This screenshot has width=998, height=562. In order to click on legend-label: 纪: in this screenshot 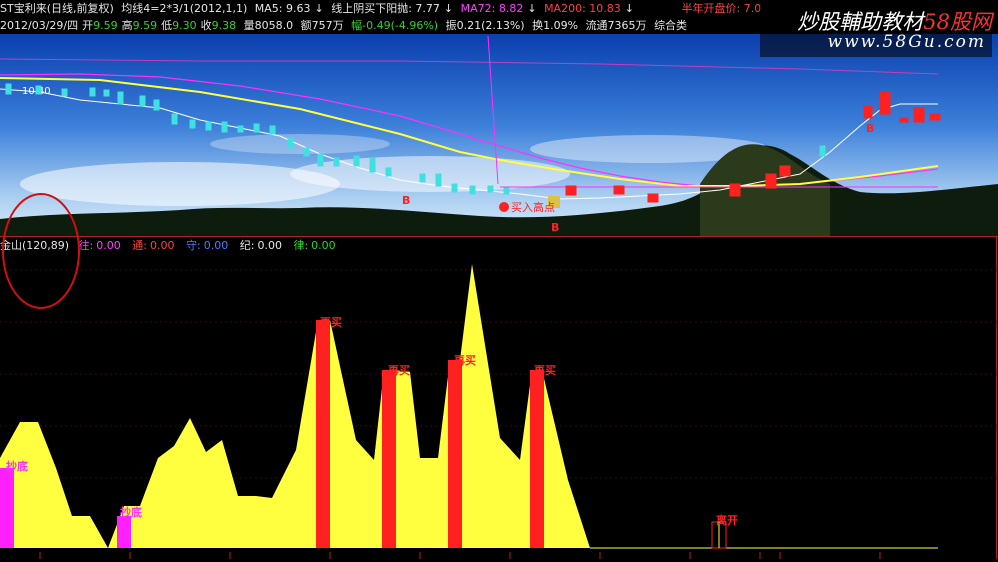, I will do `click(247, 245)`.